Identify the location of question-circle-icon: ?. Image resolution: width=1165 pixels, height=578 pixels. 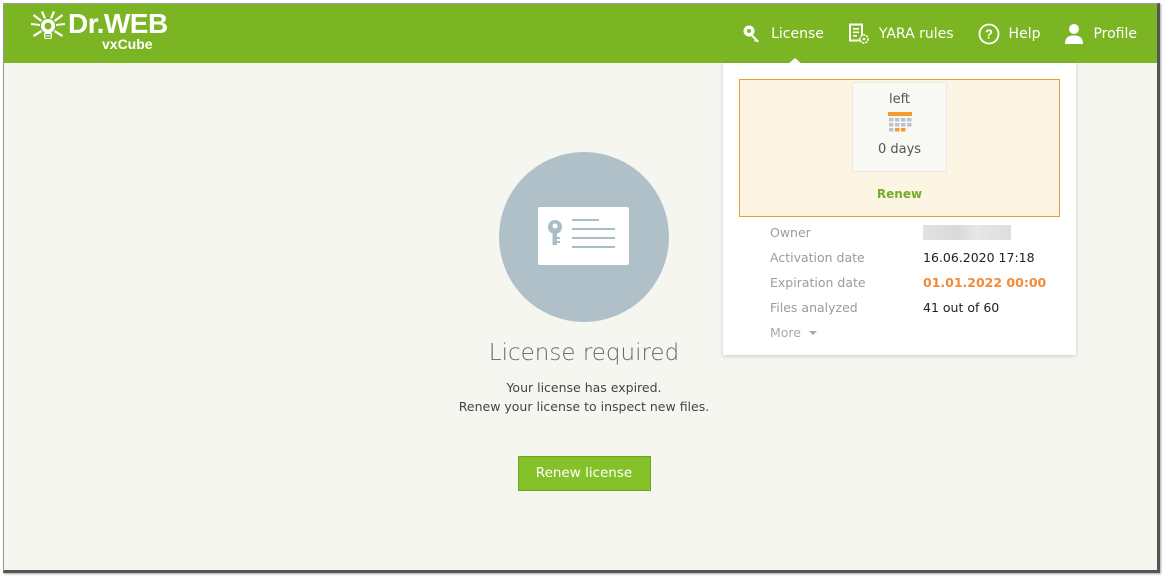
(988, 33).